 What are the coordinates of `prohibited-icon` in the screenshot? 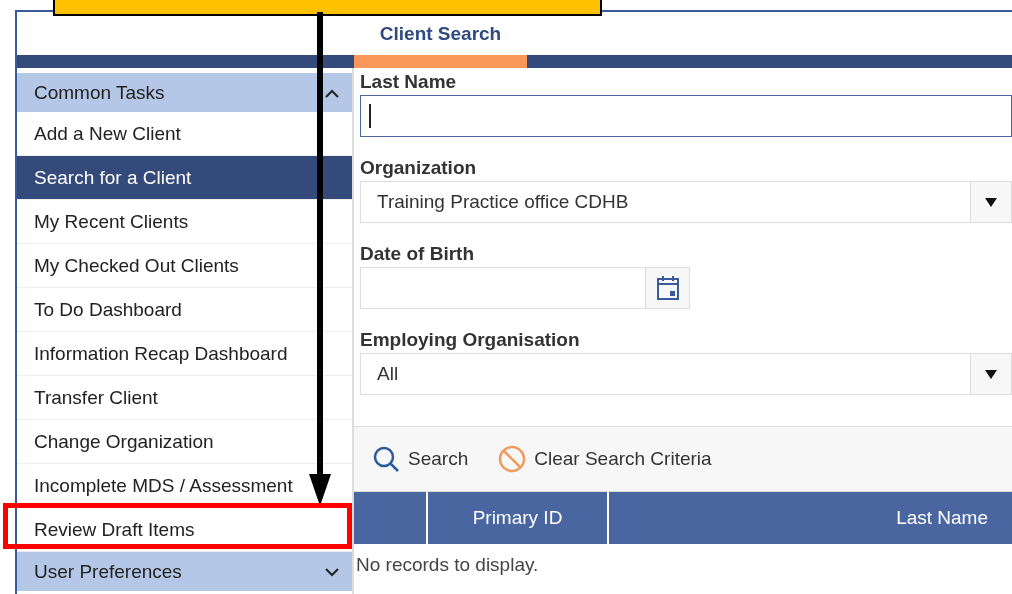 It's located at (512, 459).